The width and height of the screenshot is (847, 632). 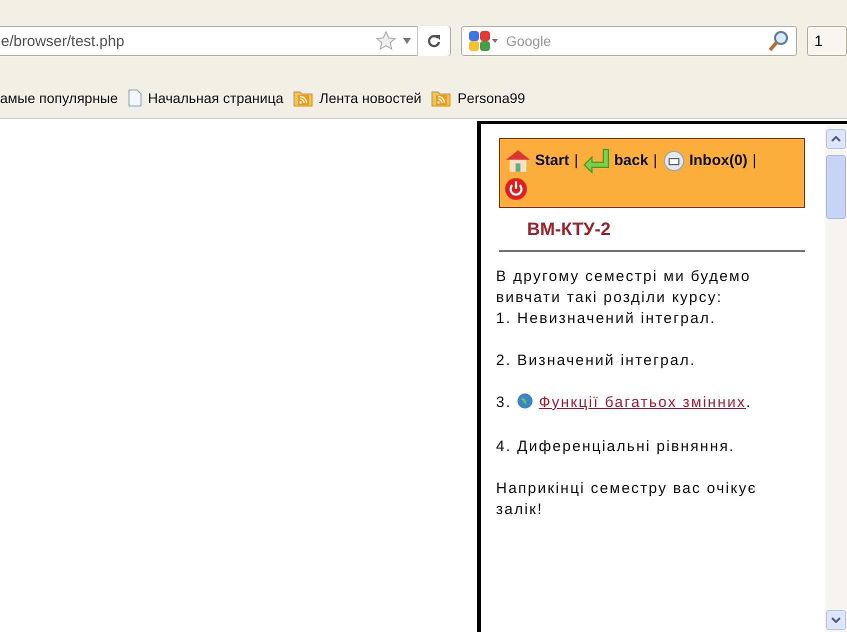 What do you see at coordinates (135, 98) in the screenshot?
I see `page-icon` at bounding box center [135, 98].